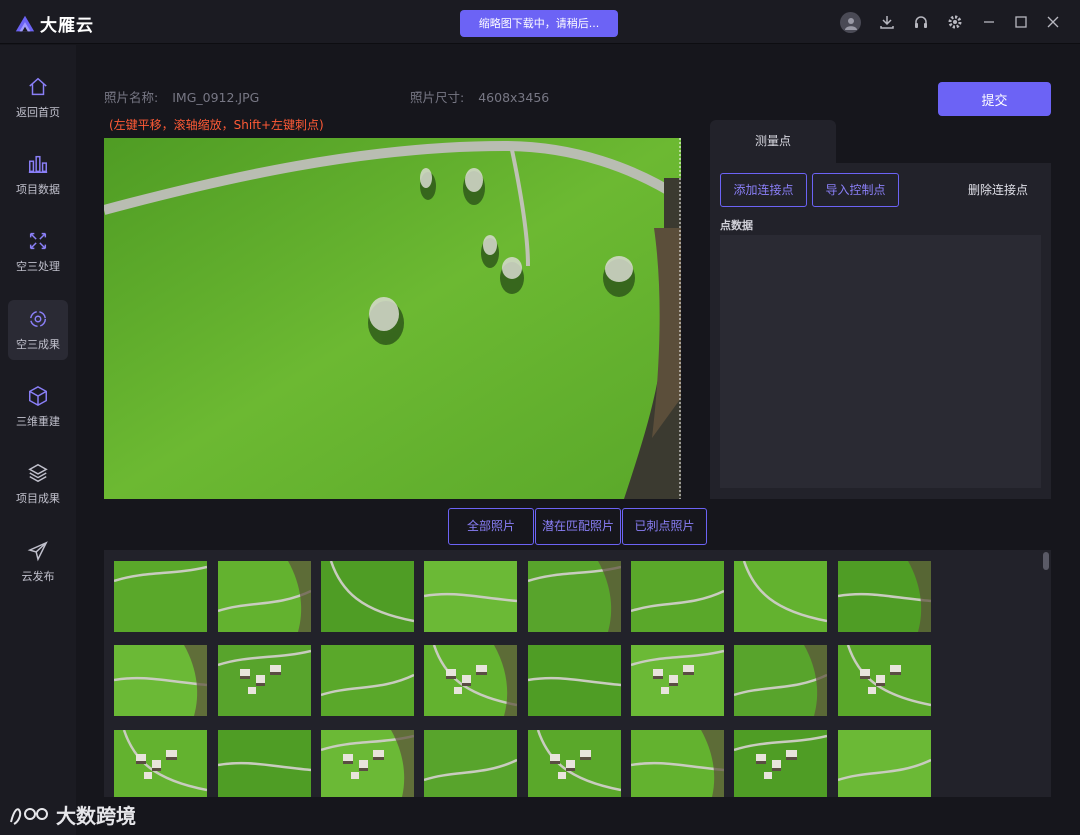  I want to click on logo-icon, so click(25, 23).